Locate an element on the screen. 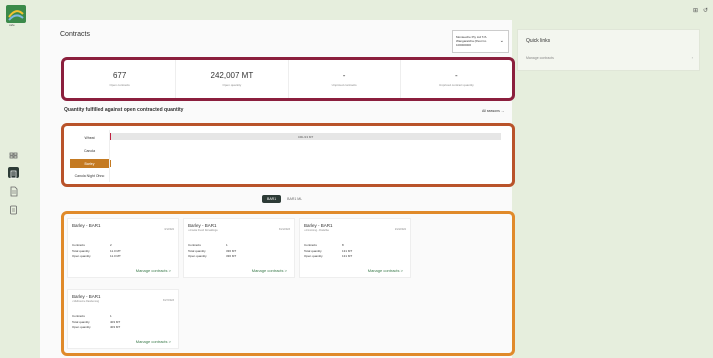 This screenshot has width=713, height=358. apps-grid-icon: ⊞ is located at coordinates (695, 10).